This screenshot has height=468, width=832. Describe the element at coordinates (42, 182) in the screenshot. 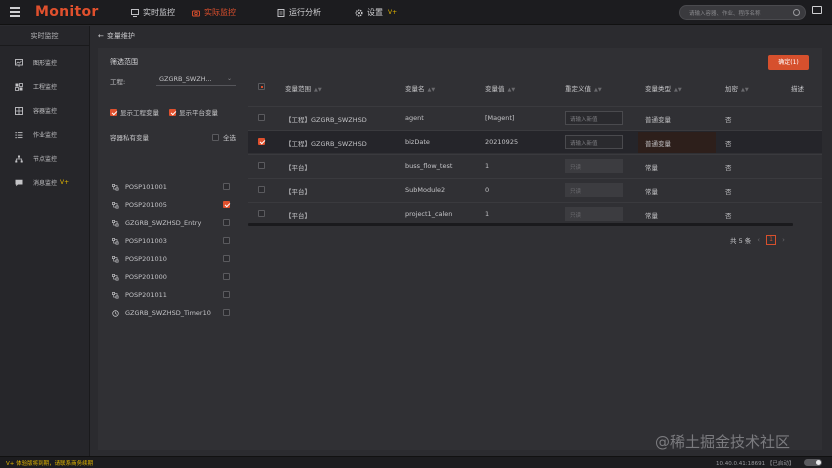

I see `sidebar-item-message: 消息监控 V+` at that location.